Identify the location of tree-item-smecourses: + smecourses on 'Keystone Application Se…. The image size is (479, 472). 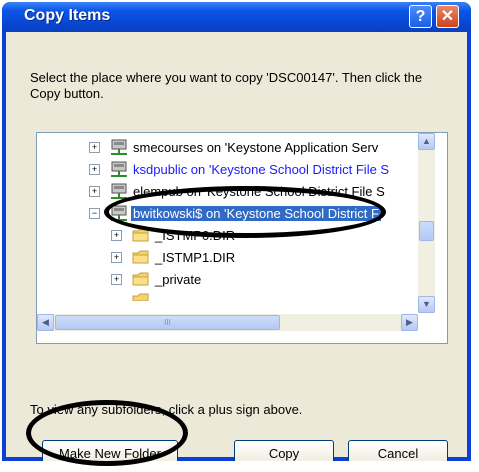
(227, 148).